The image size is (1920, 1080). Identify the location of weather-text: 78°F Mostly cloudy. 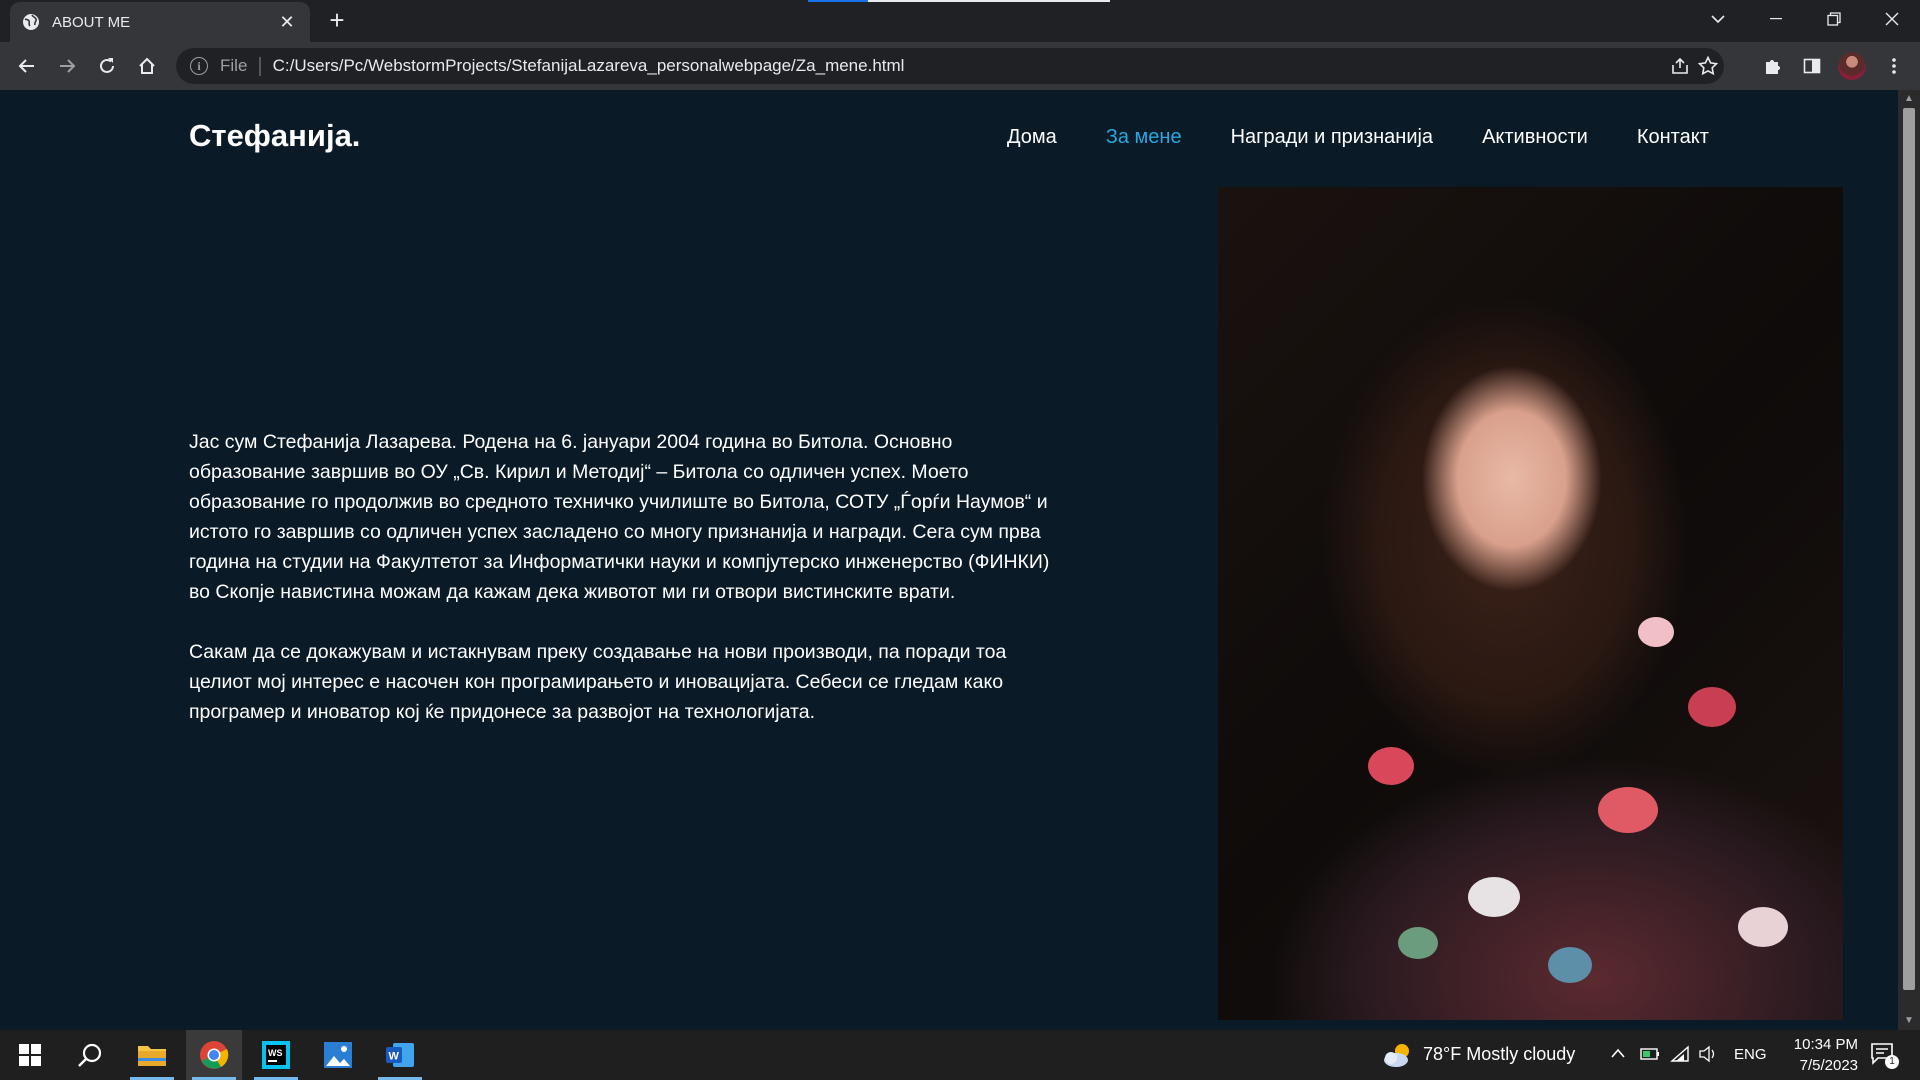
(1499, 1054).